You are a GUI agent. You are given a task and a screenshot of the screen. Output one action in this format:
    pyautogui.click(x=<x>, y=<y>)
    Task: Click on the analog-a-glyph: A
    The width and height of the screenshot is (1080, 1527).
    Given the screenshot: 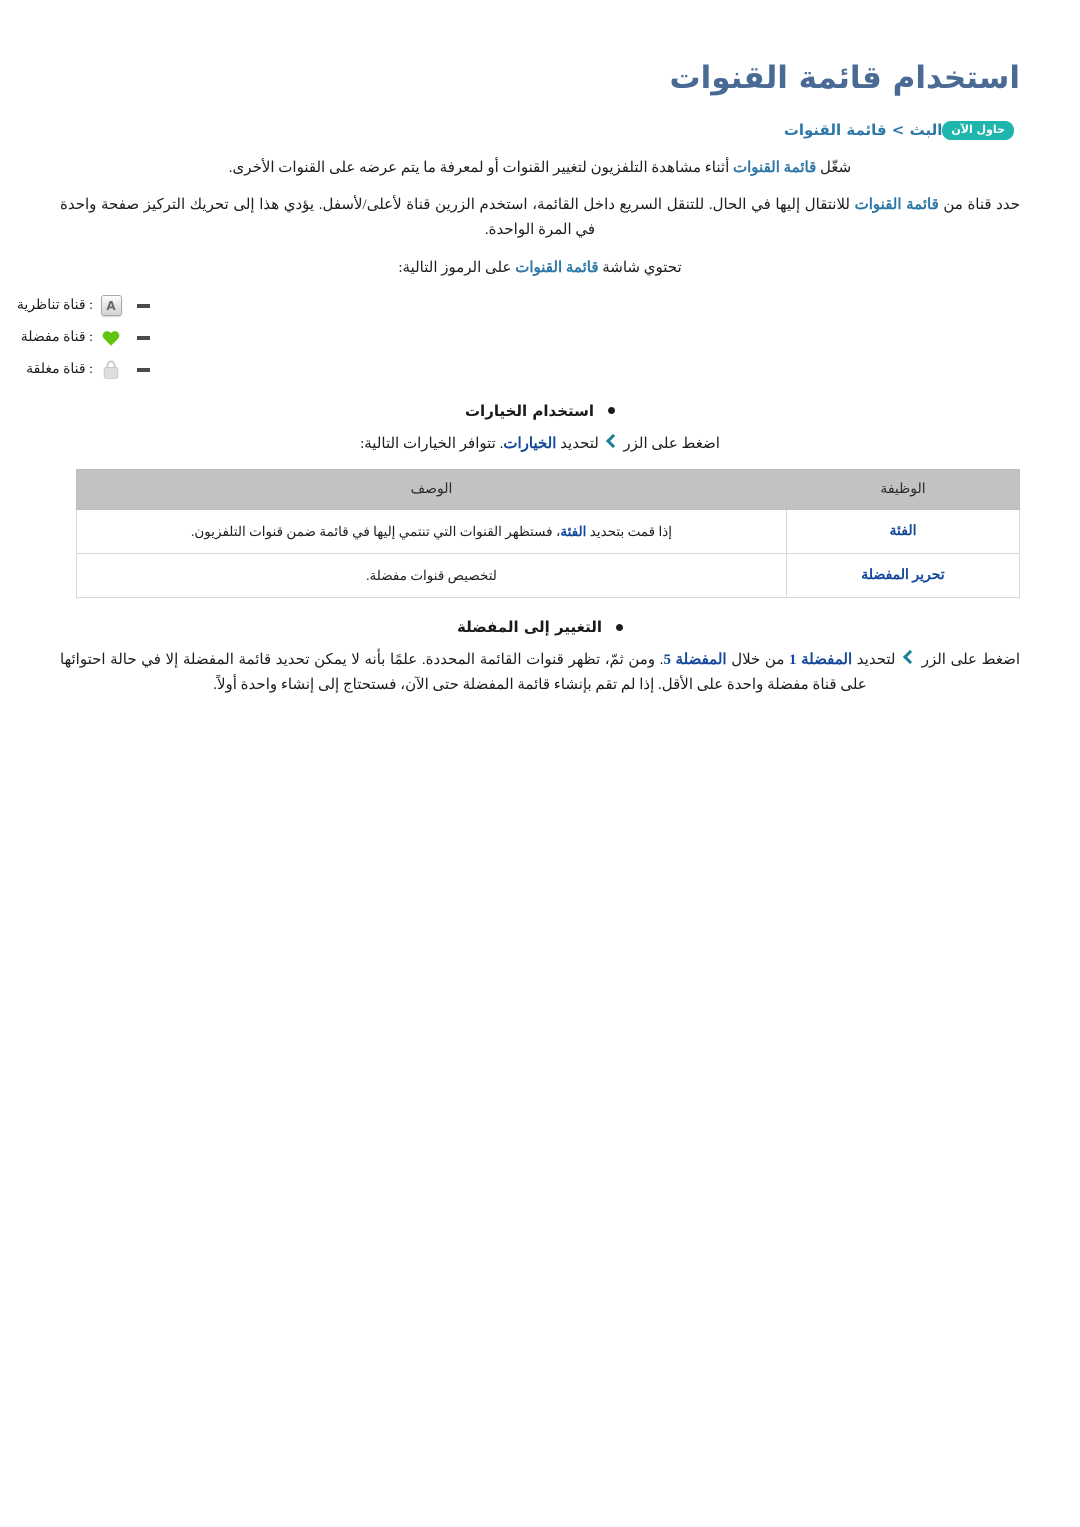 What is the action you would take?
    pyautogui.click(x=111, y=306)
    